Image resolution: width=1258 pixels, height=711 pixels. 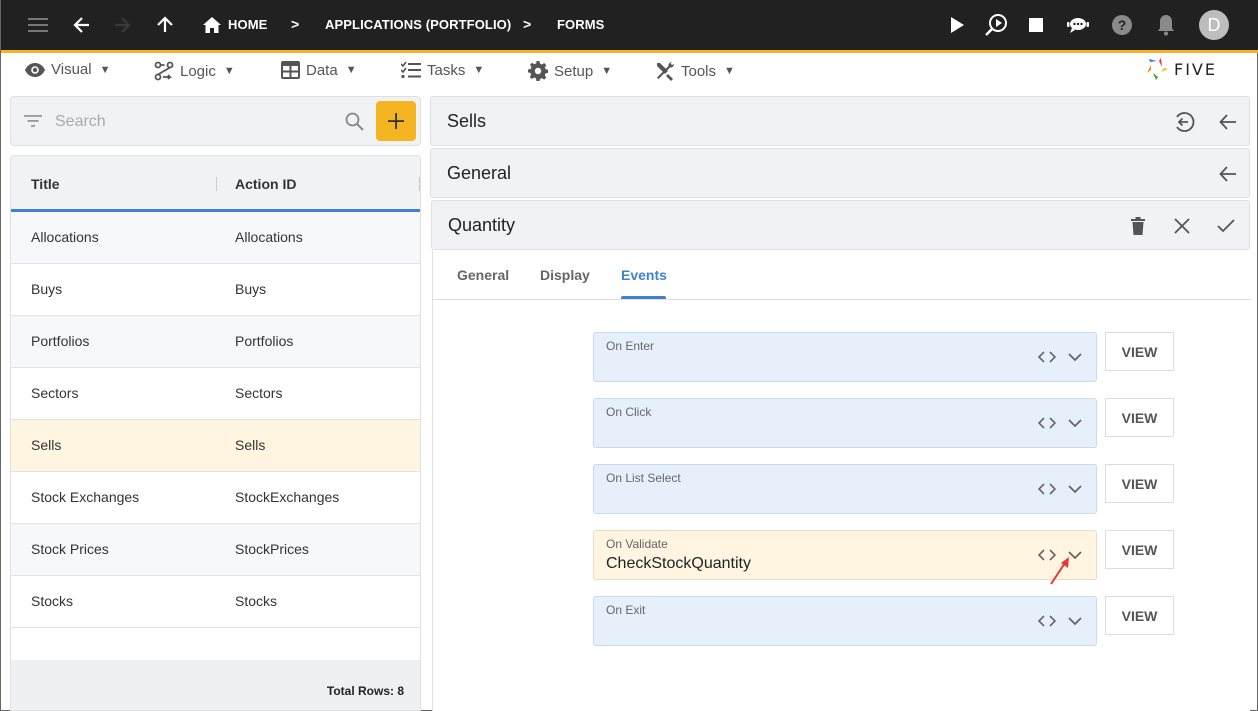 I want to click on list-row: Stocks Stocks, so click(x=215, y=602).